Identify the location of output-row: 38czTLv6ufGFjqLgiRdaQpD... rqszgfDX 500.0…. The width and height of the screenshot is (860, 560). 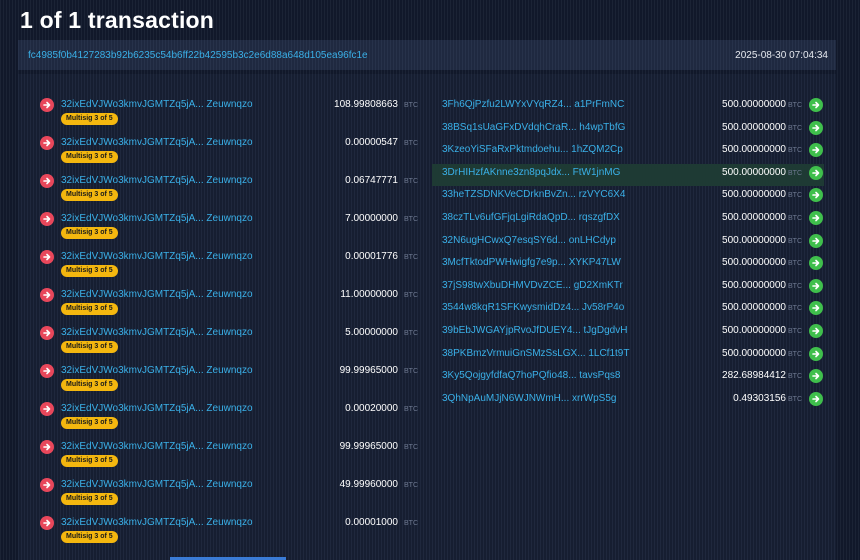
(631, 220).